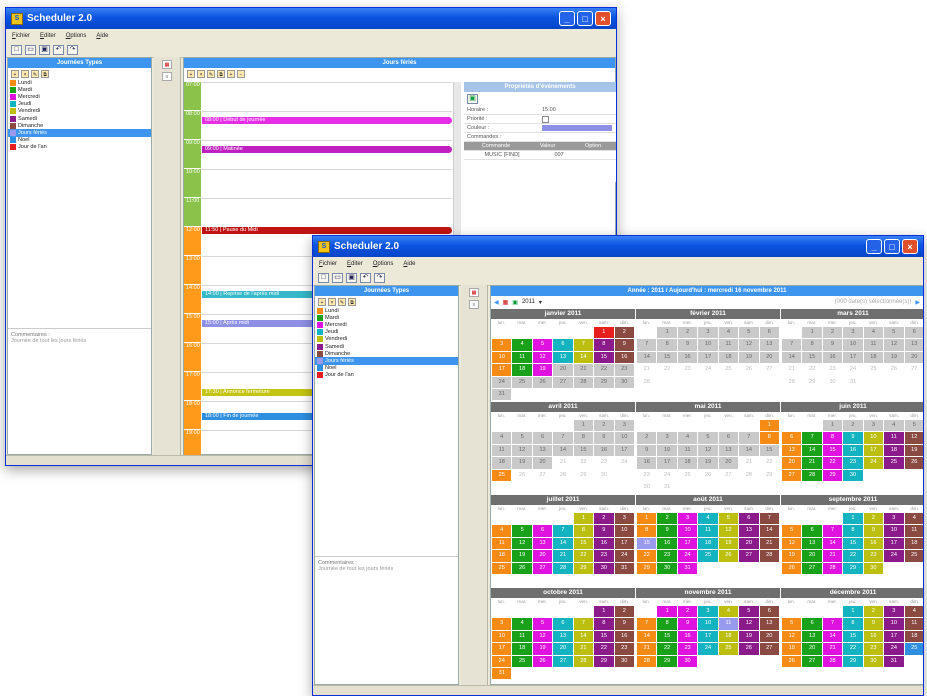  Describe the element at coordinates (211, 73) in the screenshot. I see `edit-event-icon: ✎` at that location.